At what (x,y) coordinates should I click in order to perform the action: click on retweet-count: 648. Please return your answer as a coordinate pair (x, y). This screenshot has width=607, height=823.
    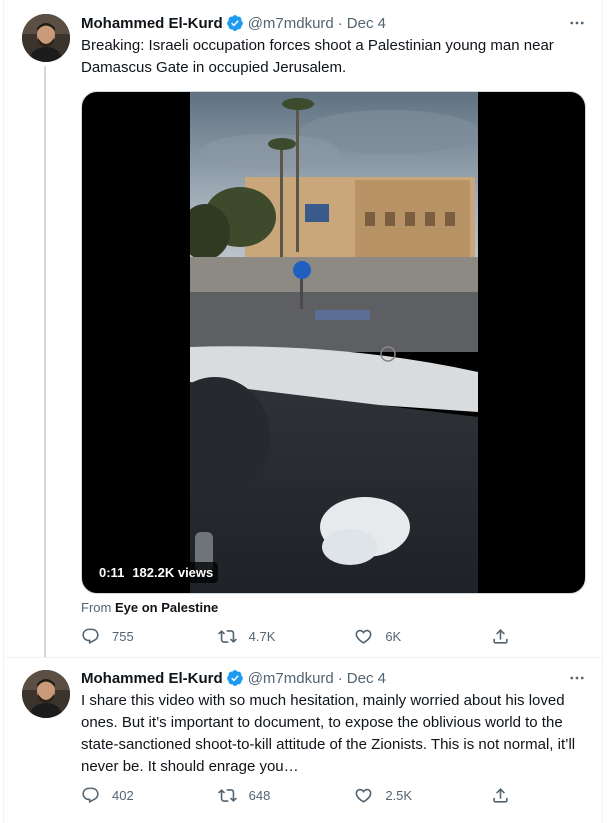
    Looking at the image, I should click on (259, 795).